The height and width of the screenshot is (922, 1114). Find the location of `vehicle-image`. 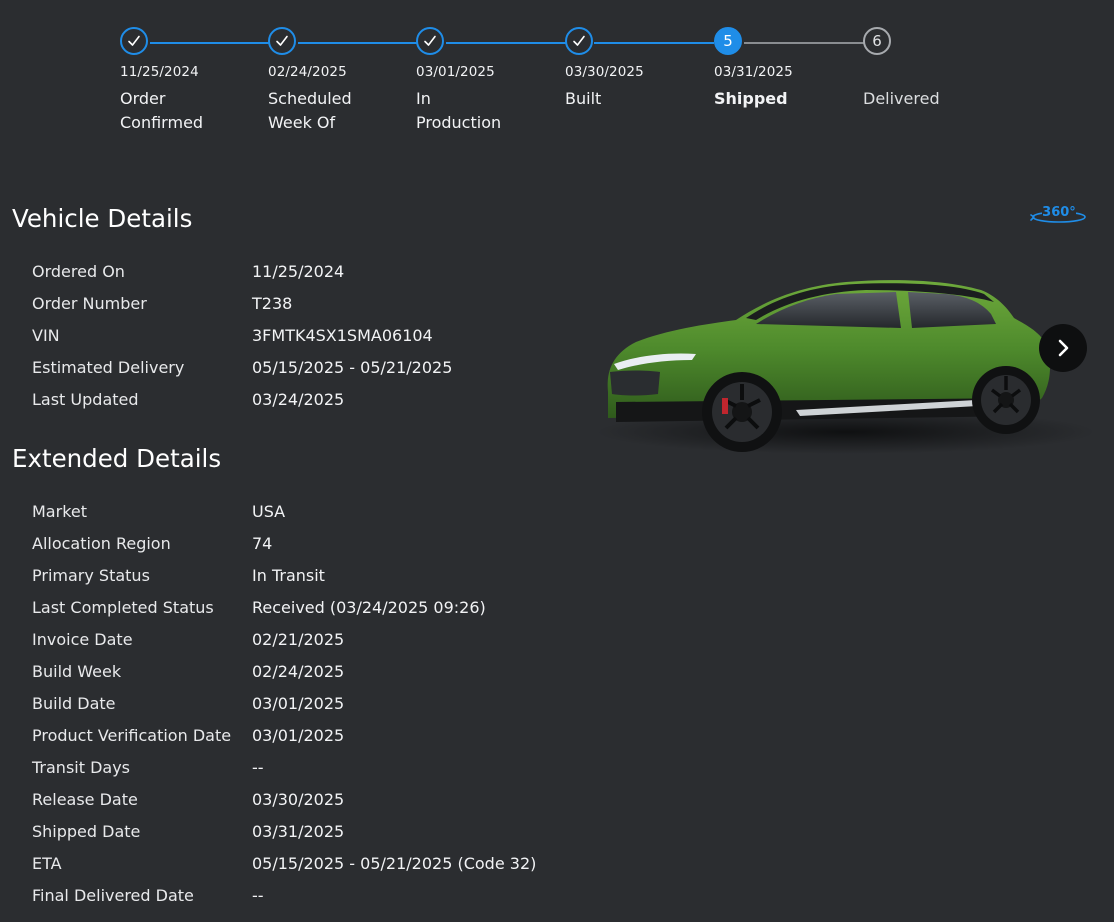

vehicle-image is located at coordinates (846, 367).